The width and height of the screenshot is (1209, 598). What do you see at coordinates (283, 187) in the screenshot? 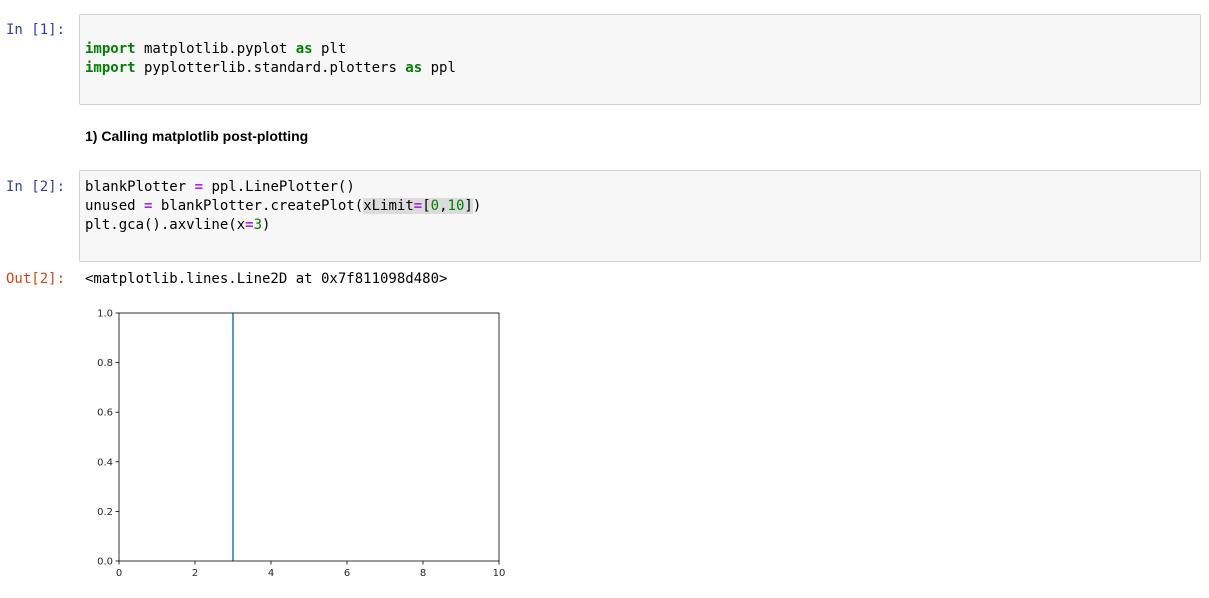
I see `code-token: ppl.LinePlotter()` at bounding box center [283, 187].